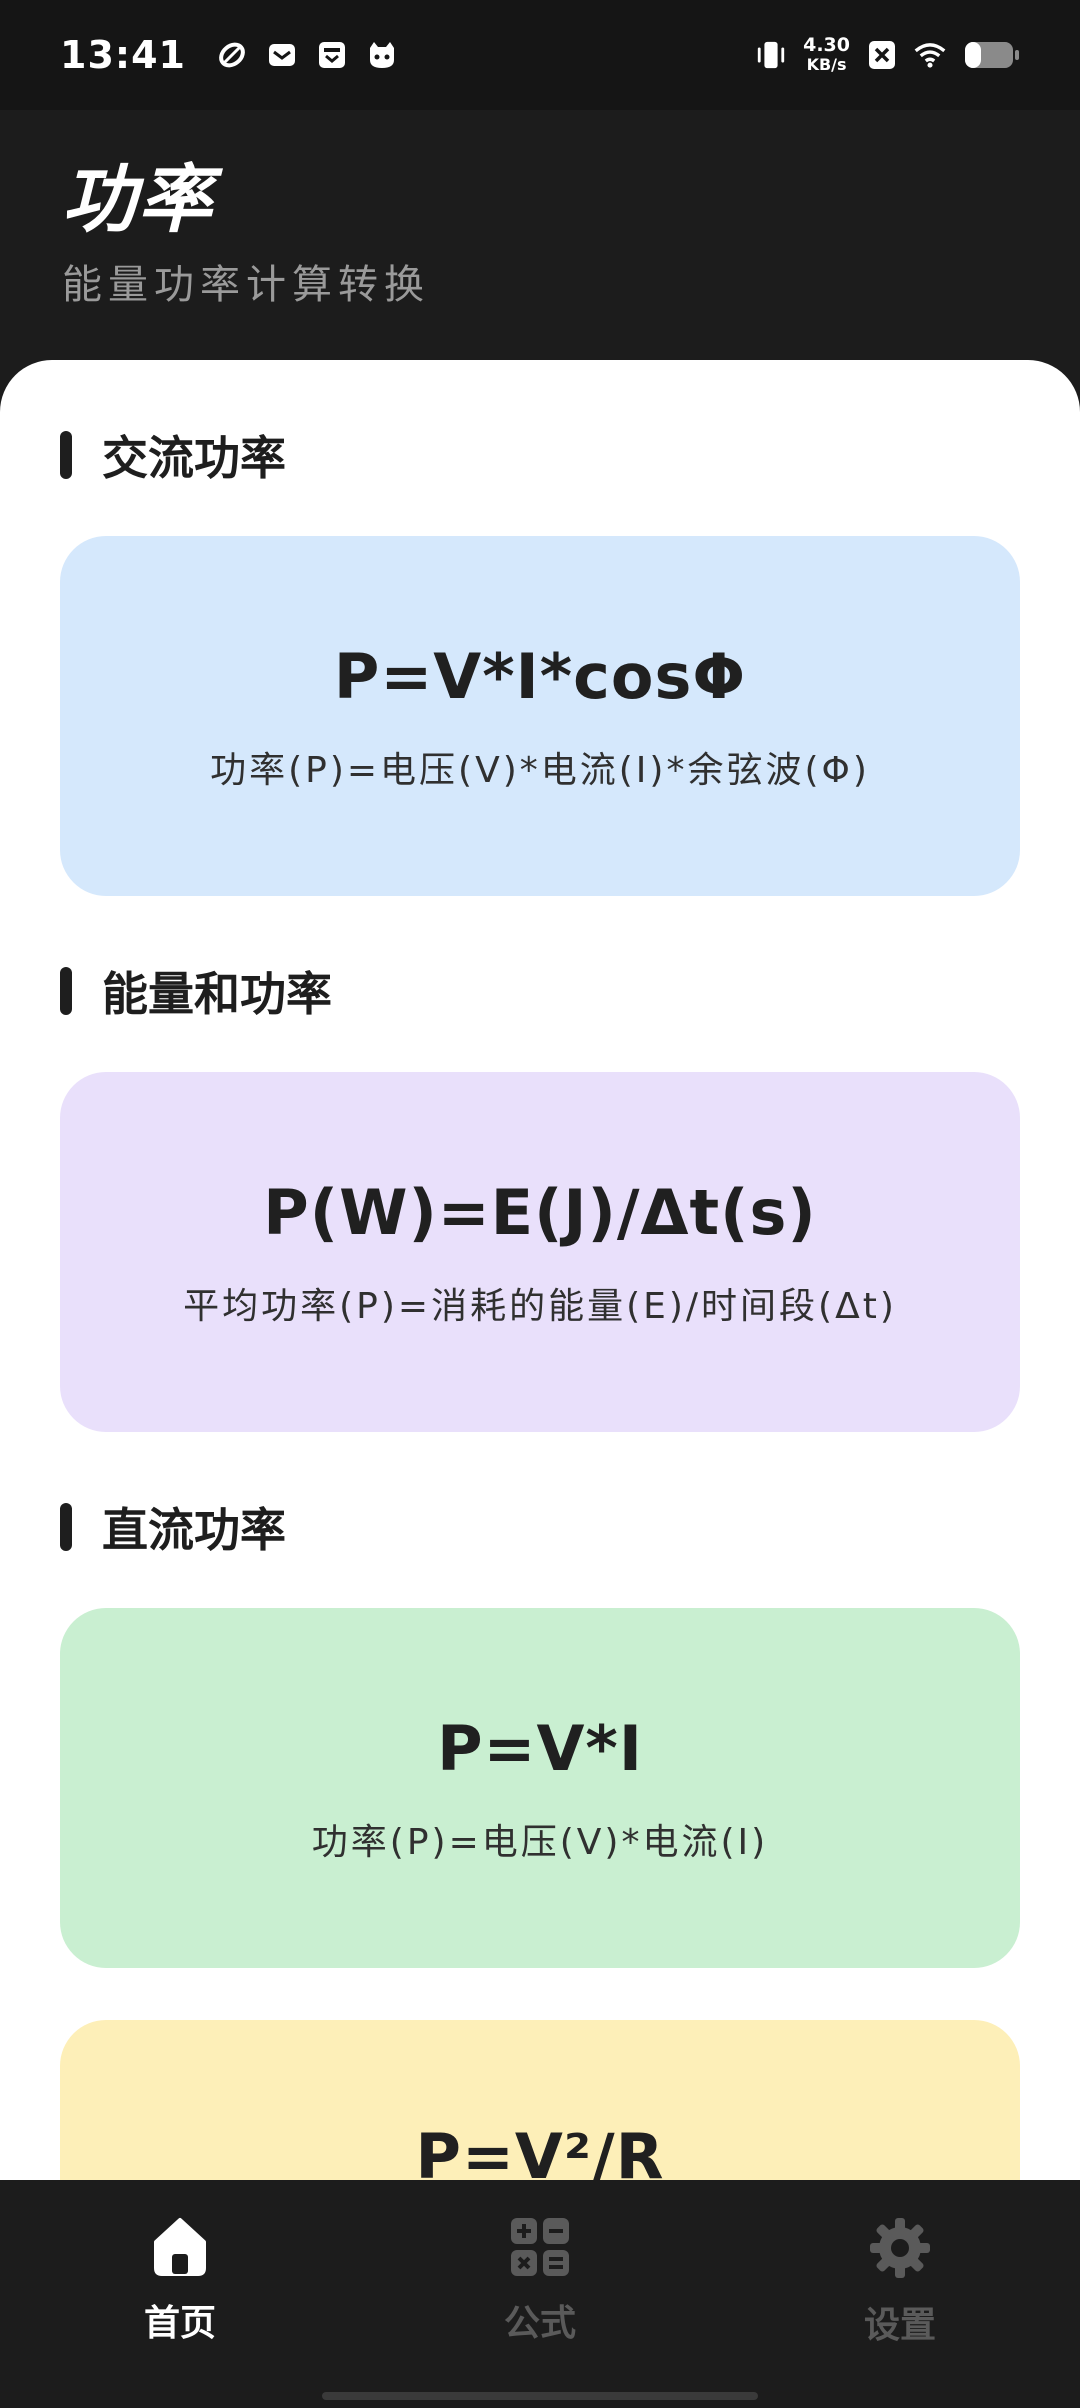  I want to click on page-subtitle: 能量功率计算转换, so click(246, 285).